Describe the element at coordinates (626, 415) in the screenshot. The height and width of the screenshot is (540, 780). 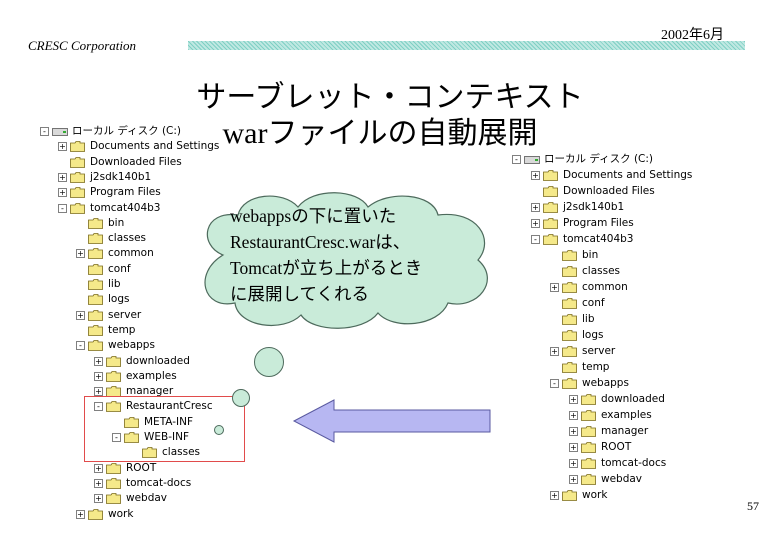
I see `tree-node-label: examples` at that location.